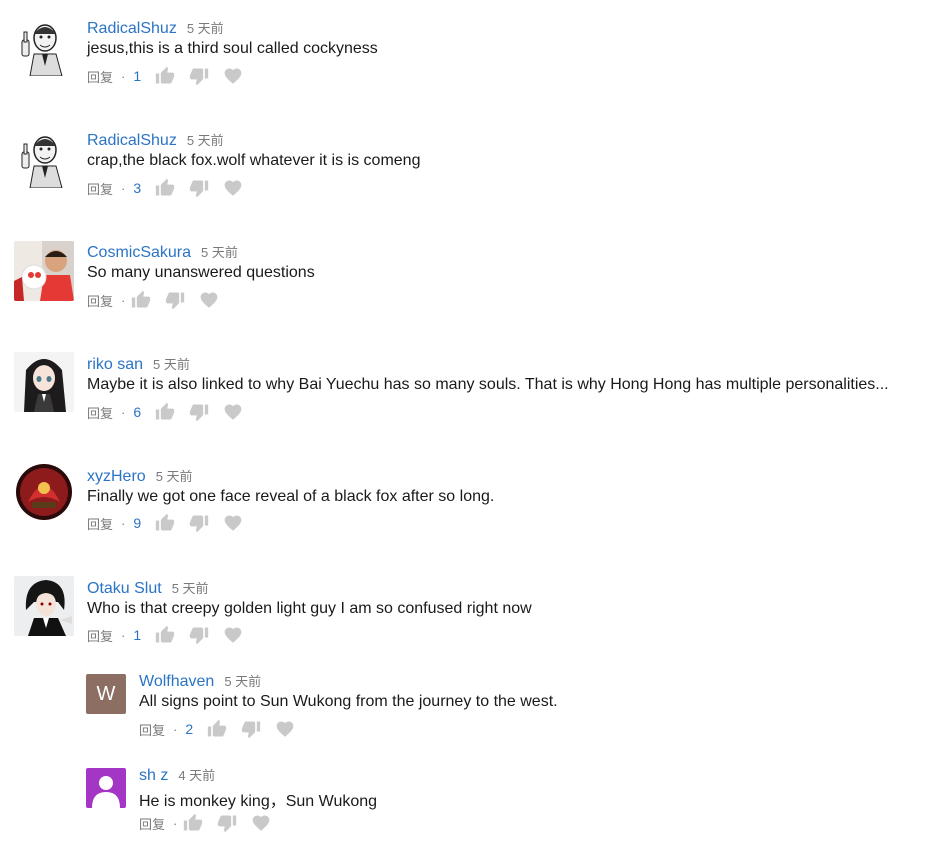 The image size is (932, 846). I want to click on comment-header: xyzHero 5 天前, so click(140, 476).